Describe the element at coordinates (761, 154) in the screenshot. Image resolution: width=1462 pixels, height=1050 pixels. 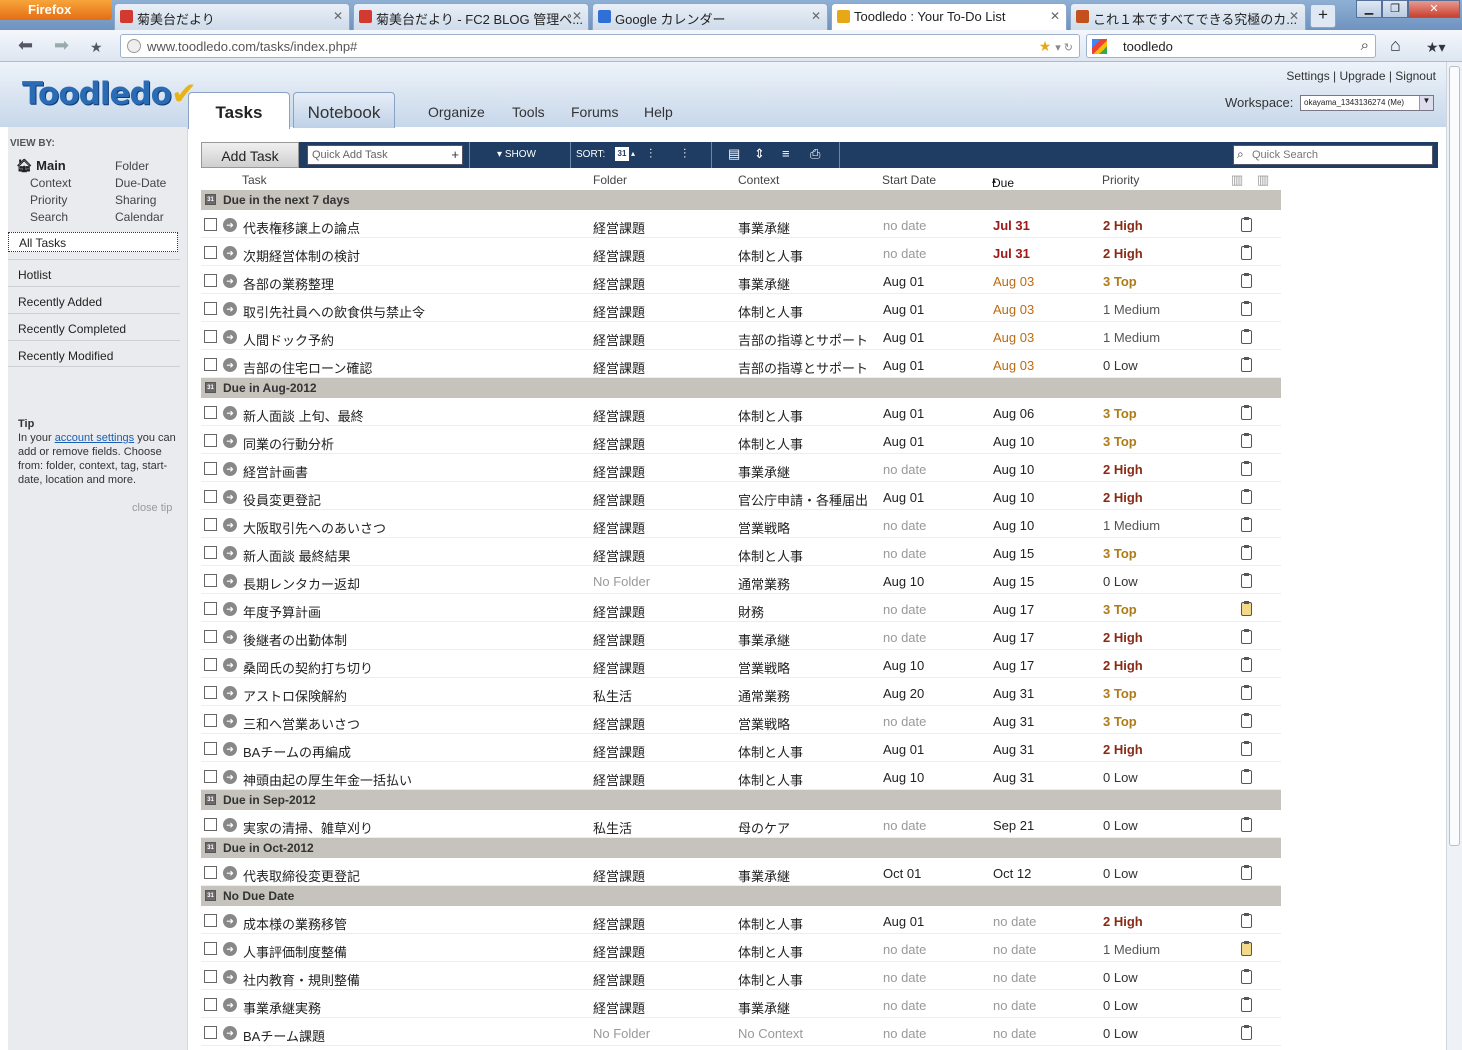
I see `collapse-icon: ⇕` at that location.